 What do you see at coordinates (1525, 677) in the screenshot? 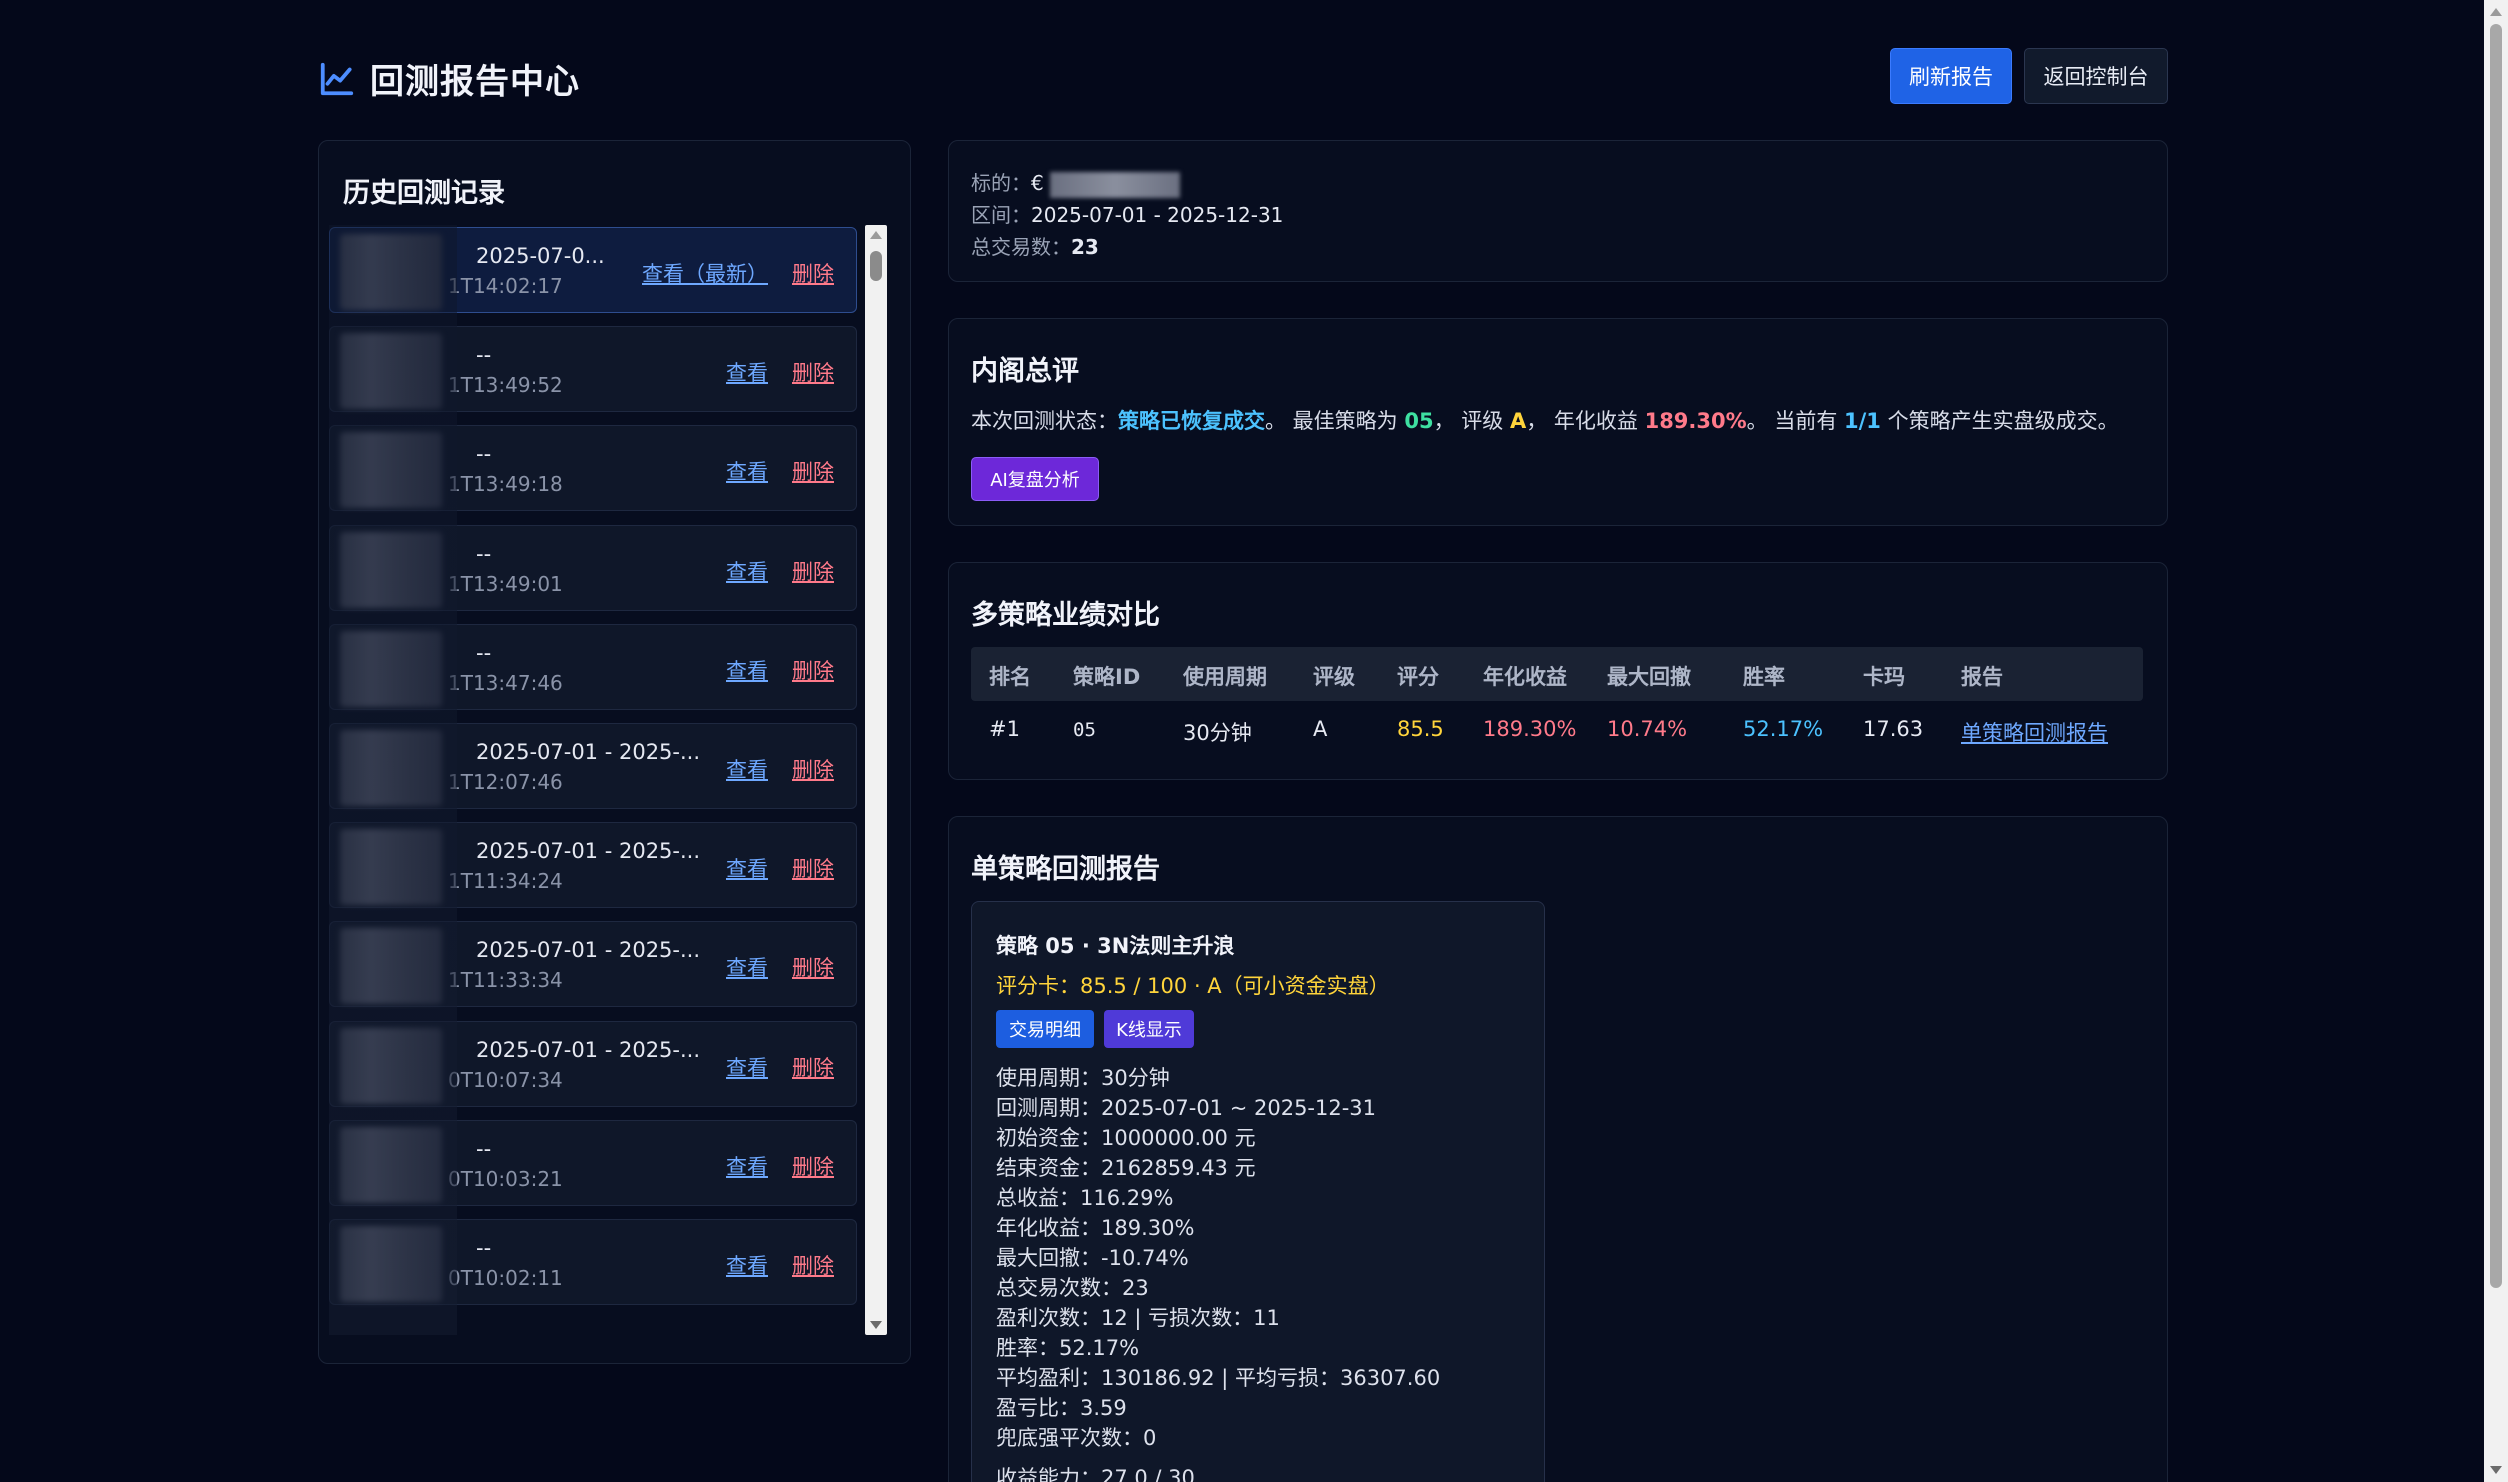
I see `th-annual: 年化收益` at bounding box center [1525, 677].